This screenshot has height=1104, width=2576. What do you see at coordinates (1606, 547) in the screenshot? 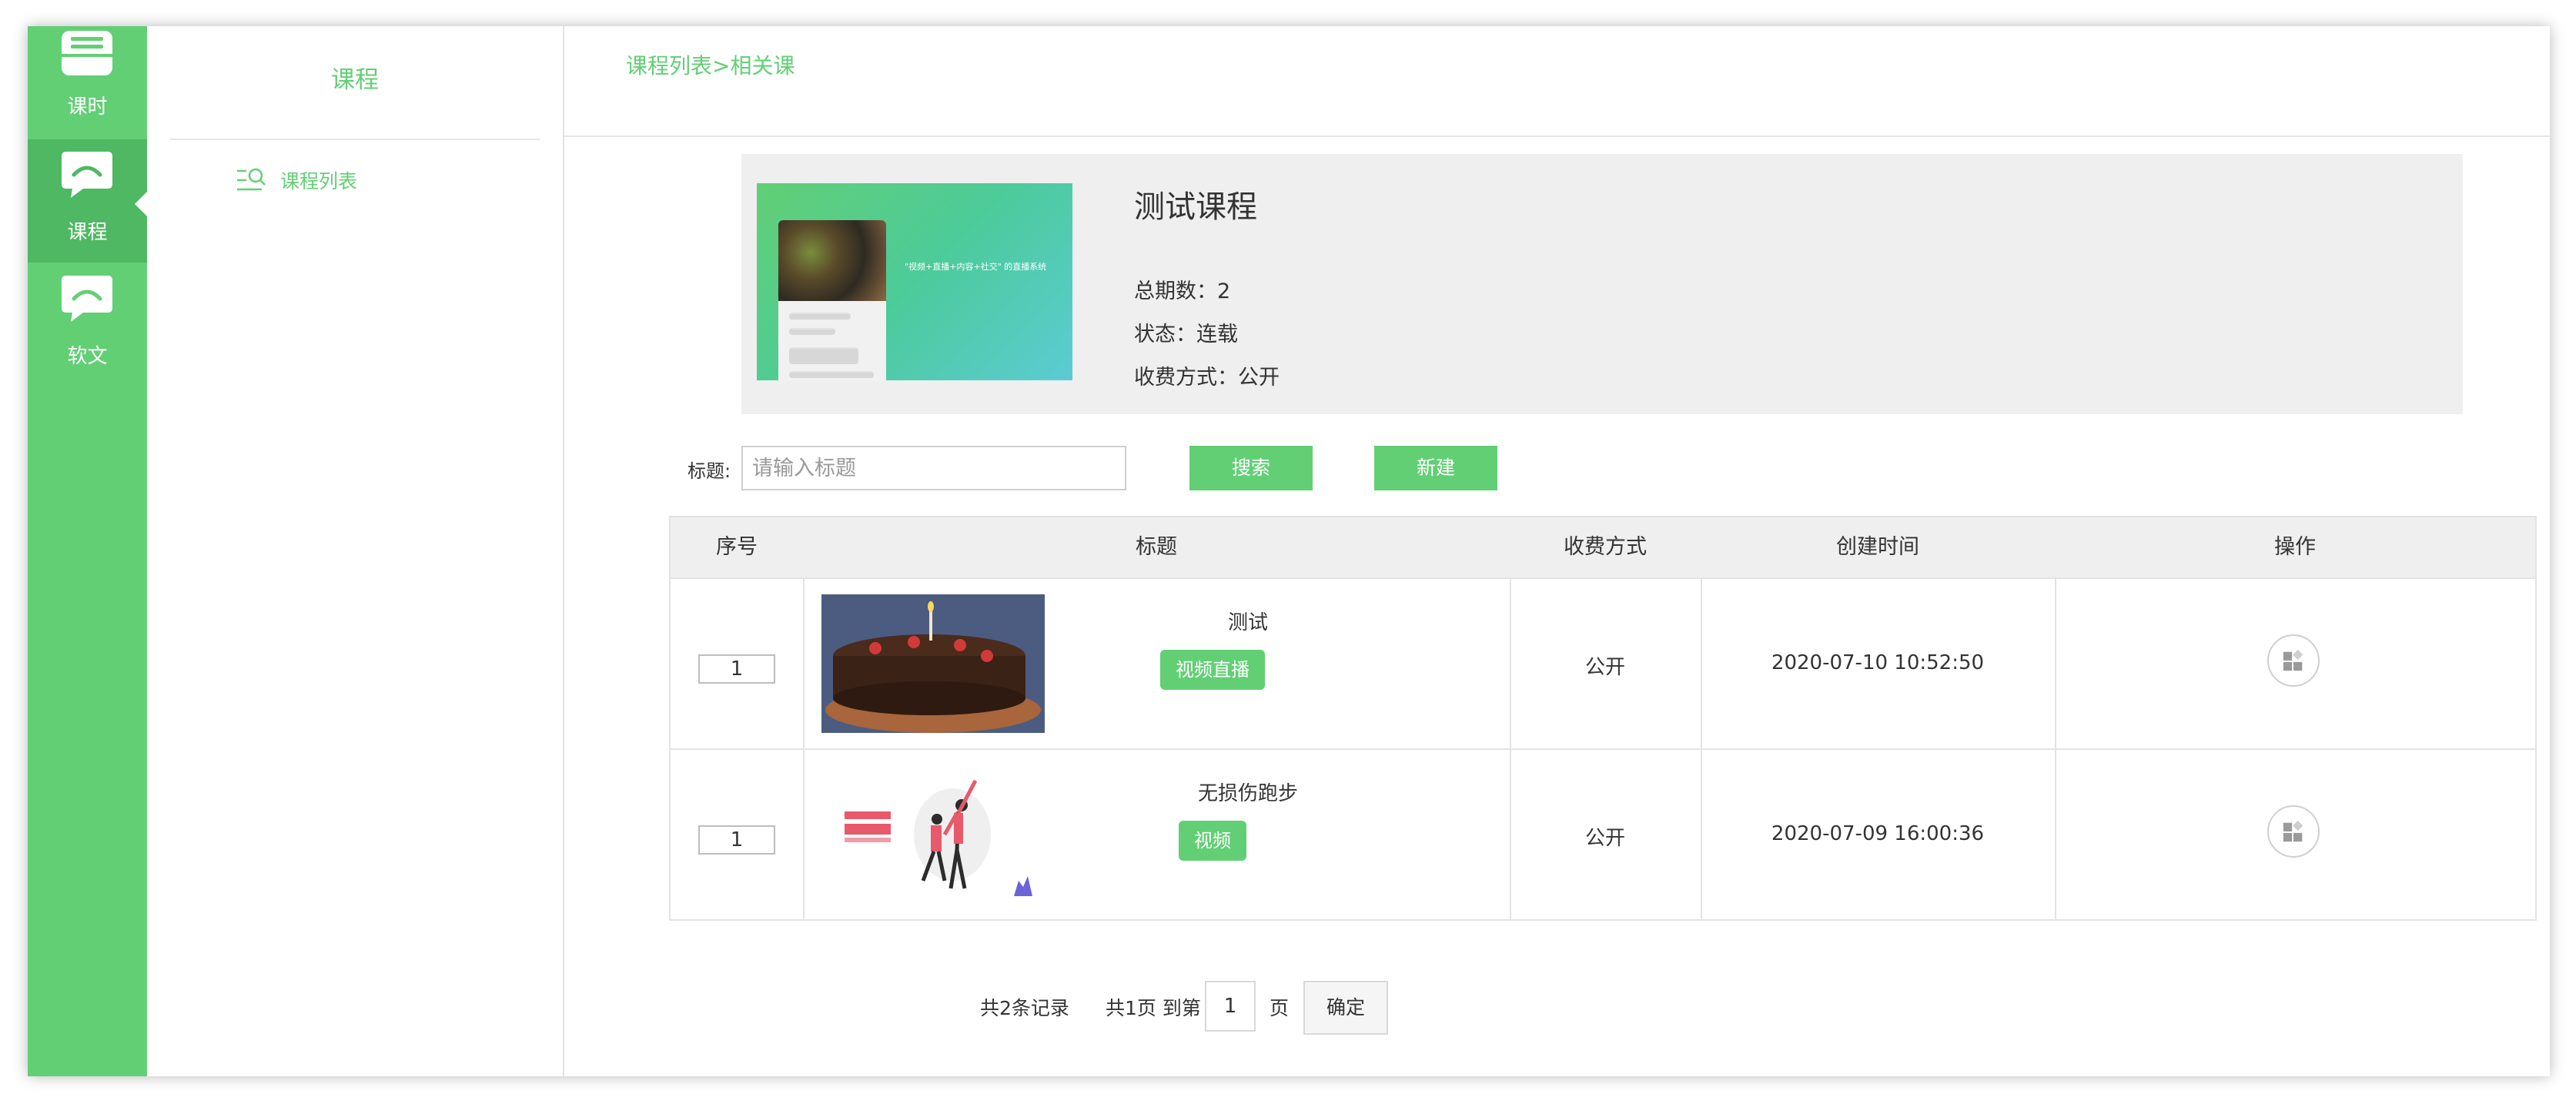
I see `col-fee: 收费方式` at bounding box center [1606, 547].